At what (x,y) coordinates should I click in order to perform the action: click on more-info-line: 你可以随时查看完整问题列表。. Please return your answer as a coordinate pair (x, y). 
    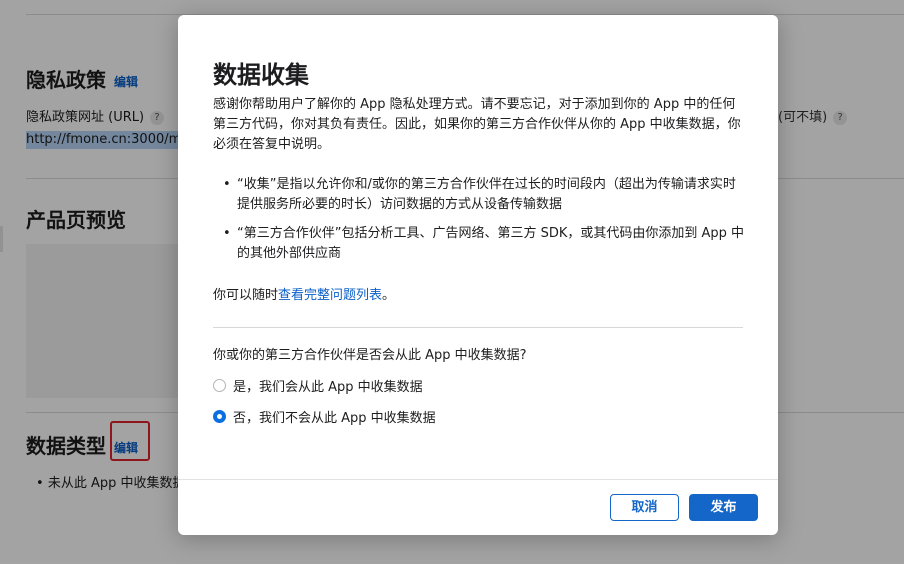
    Looking at the image, I should click on (304, 296).